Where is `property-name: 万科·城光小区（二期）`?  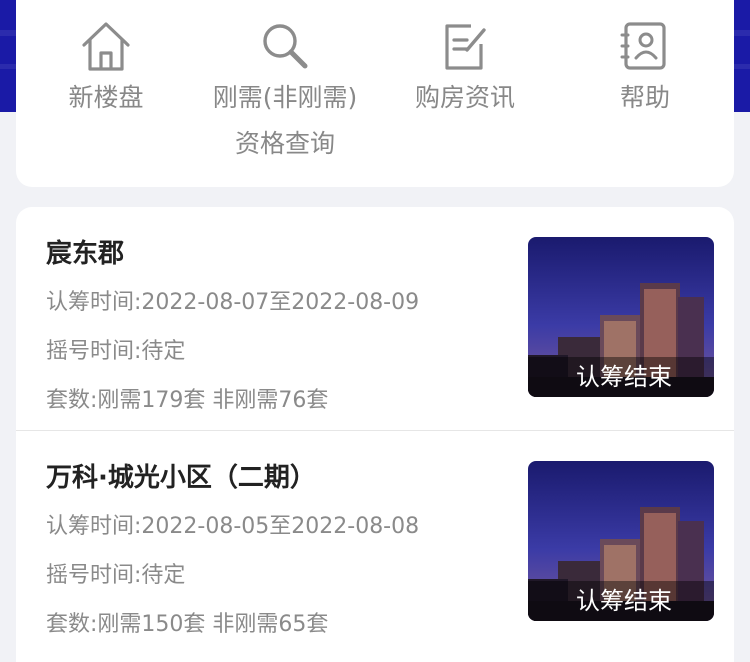 property-name: 万科·城光小区（二期） is located at coordinates (181, 478).